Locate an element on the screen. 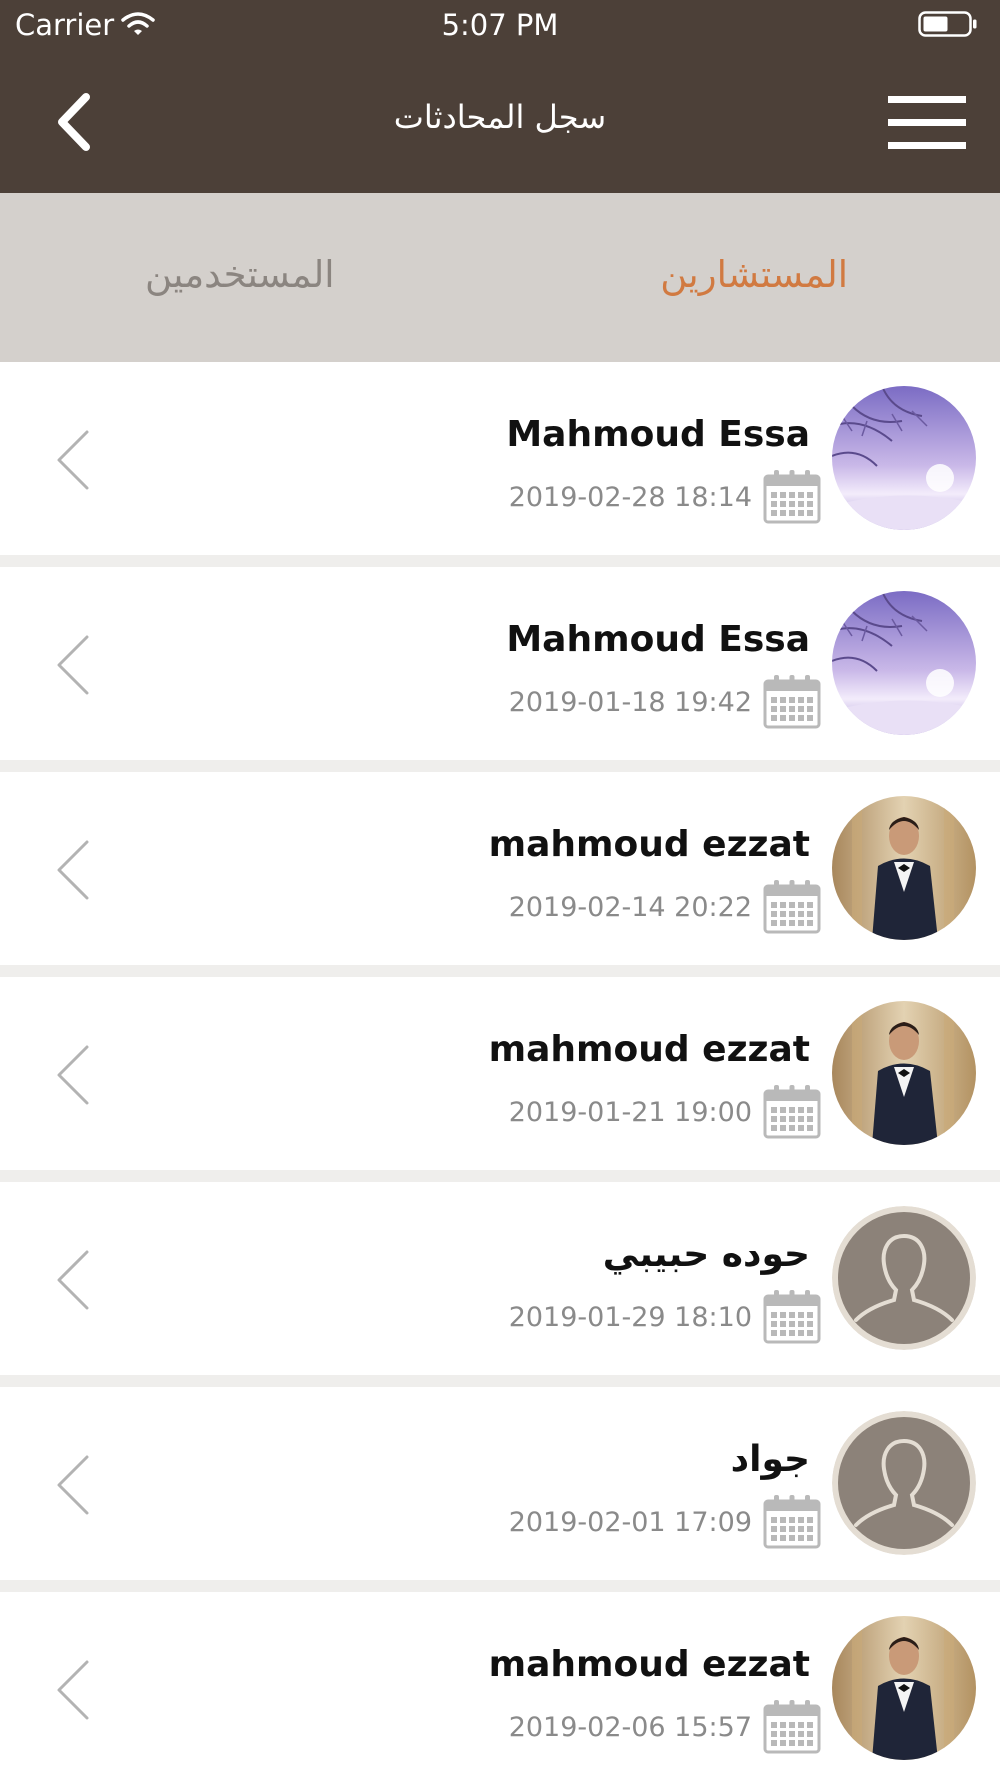  conversation-date: 2019-02-14 20:22 is located at coordinates (630, 907).